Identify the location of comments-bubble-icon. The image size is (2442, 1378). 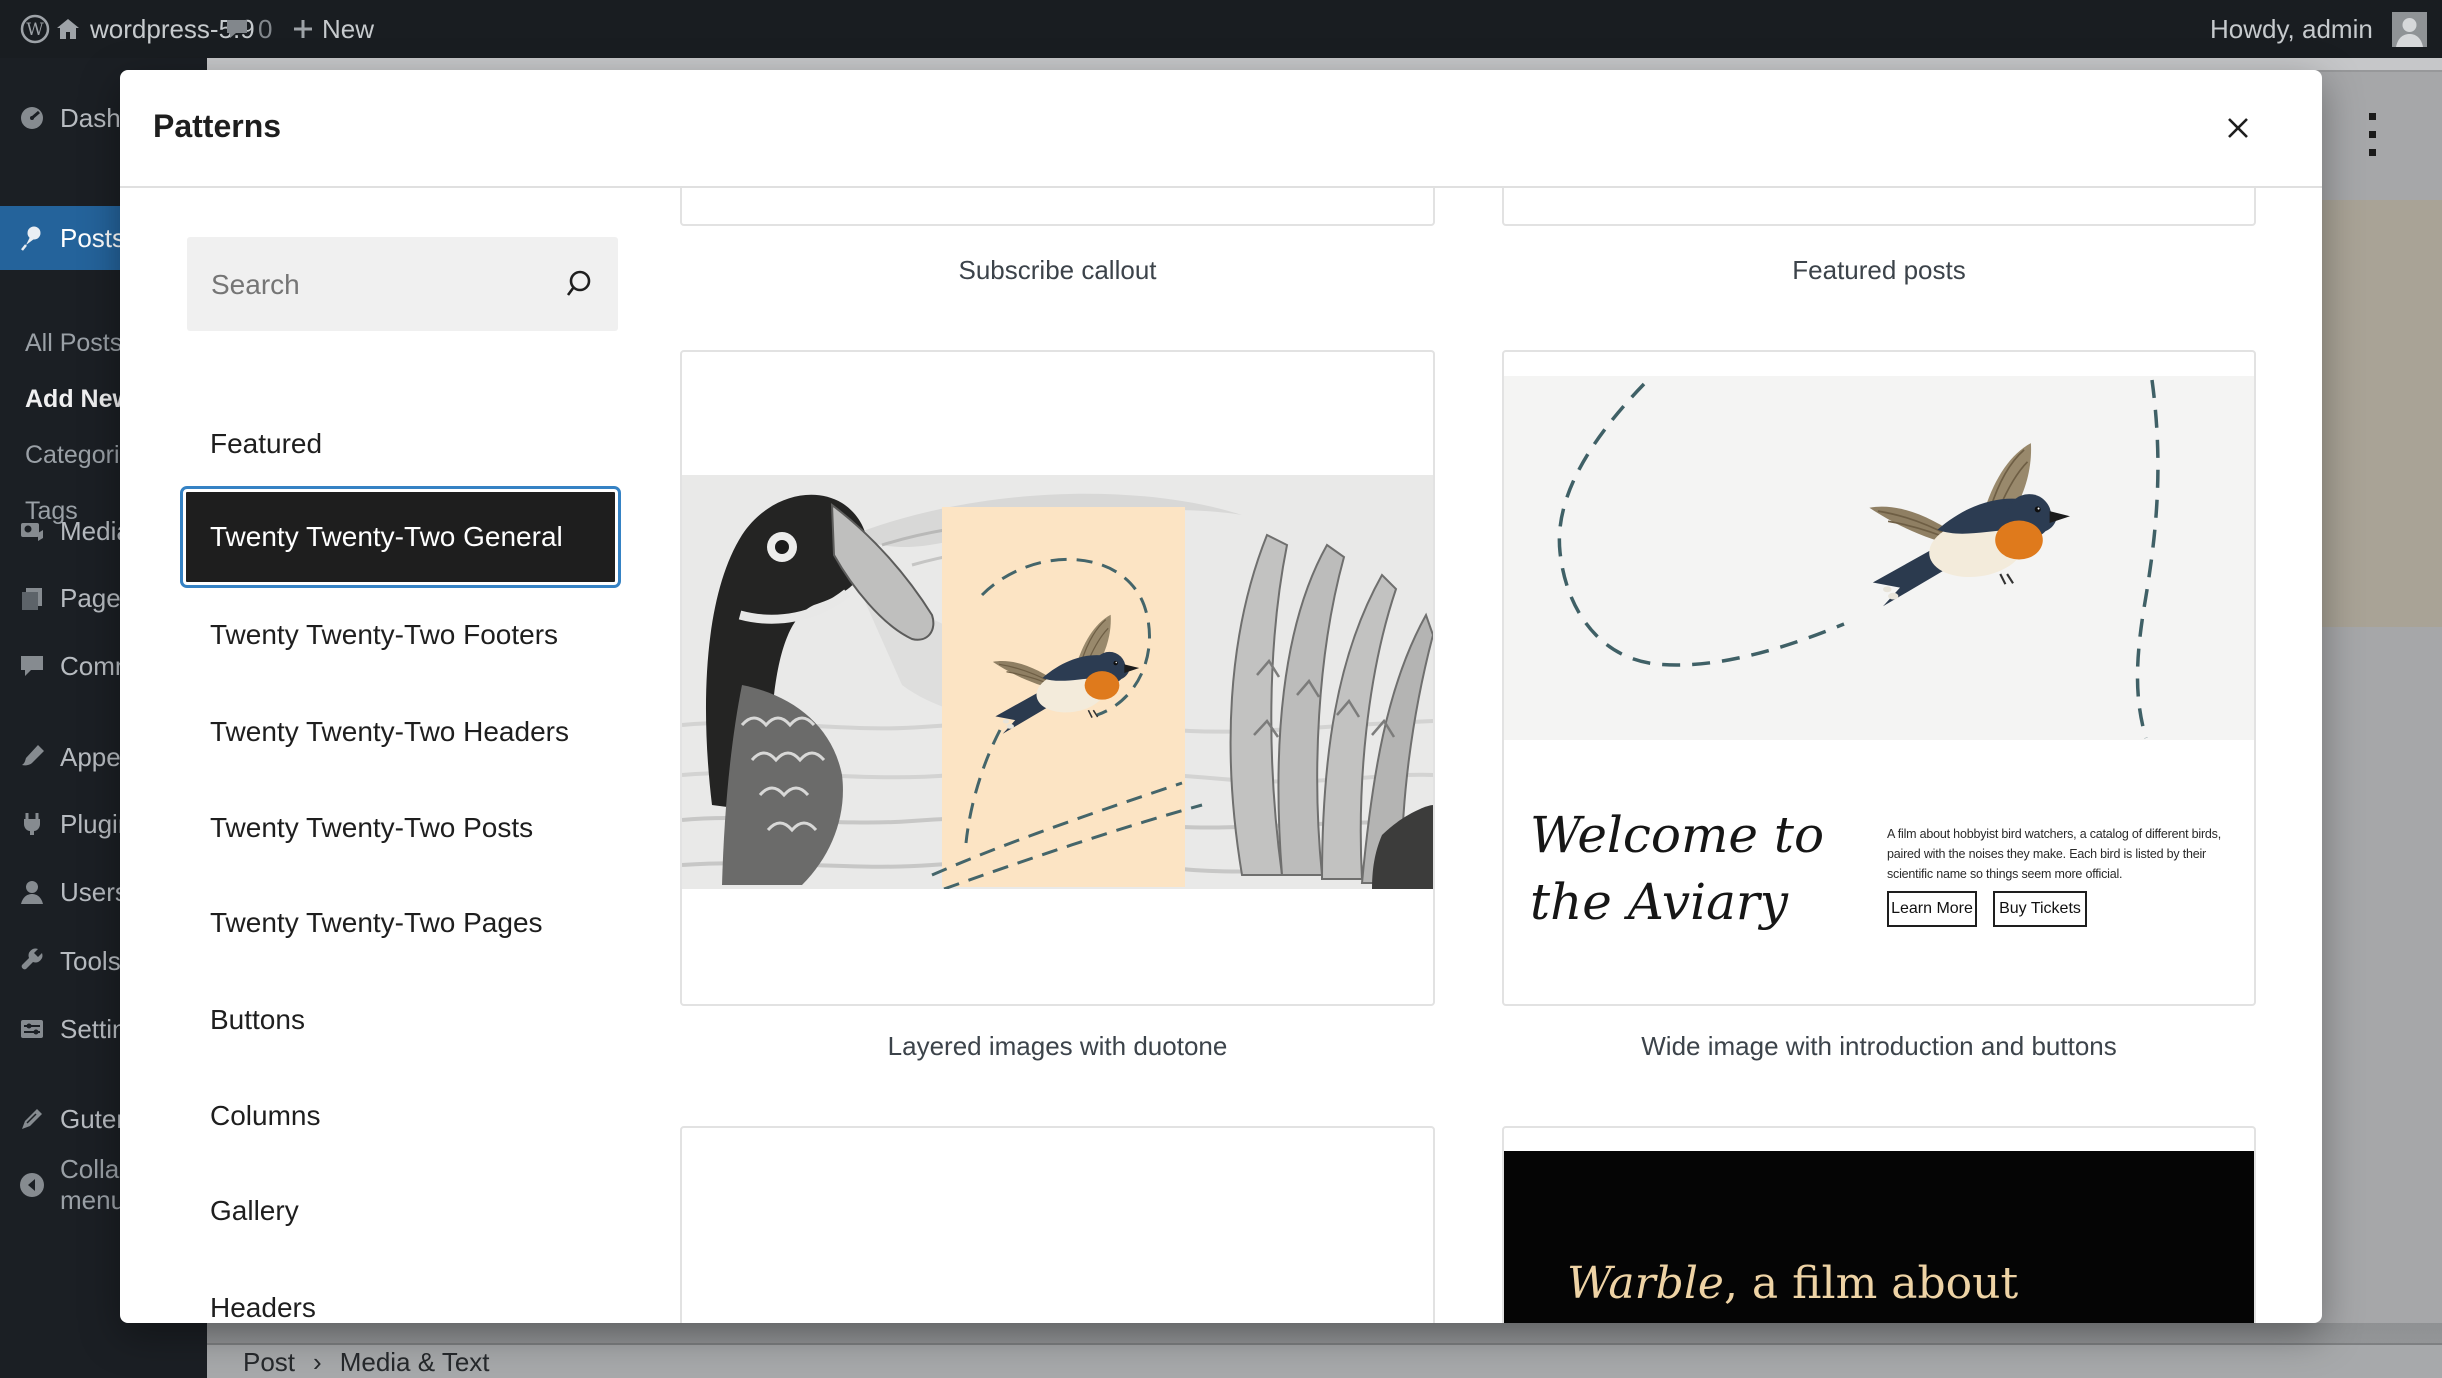
(237, 29).